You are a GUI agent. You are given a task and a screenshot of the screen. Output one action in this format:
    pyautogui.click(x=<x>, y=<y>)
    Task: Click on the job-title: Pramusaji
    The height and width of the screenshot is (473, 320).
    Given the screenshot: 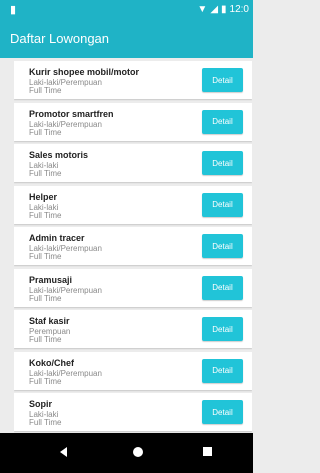 What is the action you would take?
    pyautogui.click(x=51, y=279)
    